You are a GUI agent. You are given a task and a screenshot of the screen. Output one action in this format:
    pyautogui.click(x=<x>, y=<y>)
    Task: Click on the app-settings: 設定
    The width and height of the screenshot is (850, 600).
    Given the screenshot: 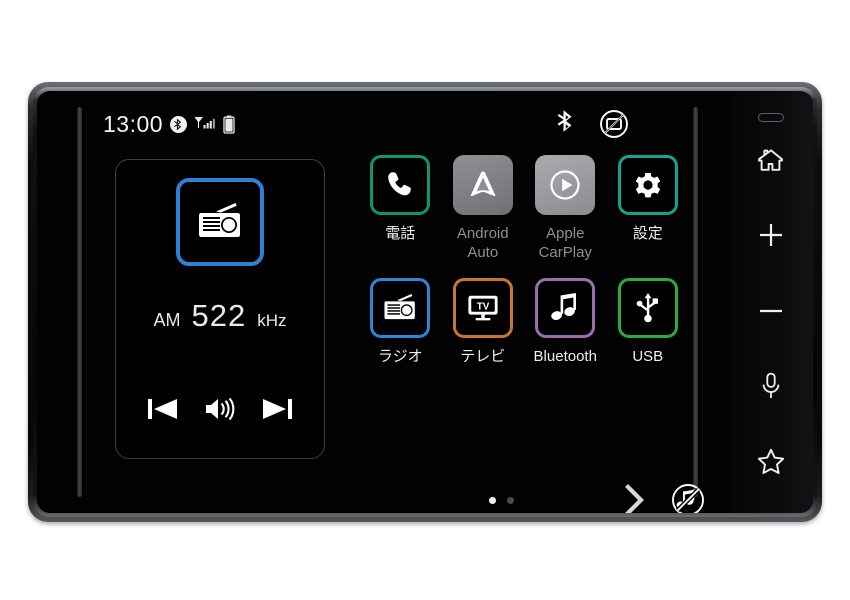 What is the action you would take?
    pyautogui.click(x=648, y=208)
    